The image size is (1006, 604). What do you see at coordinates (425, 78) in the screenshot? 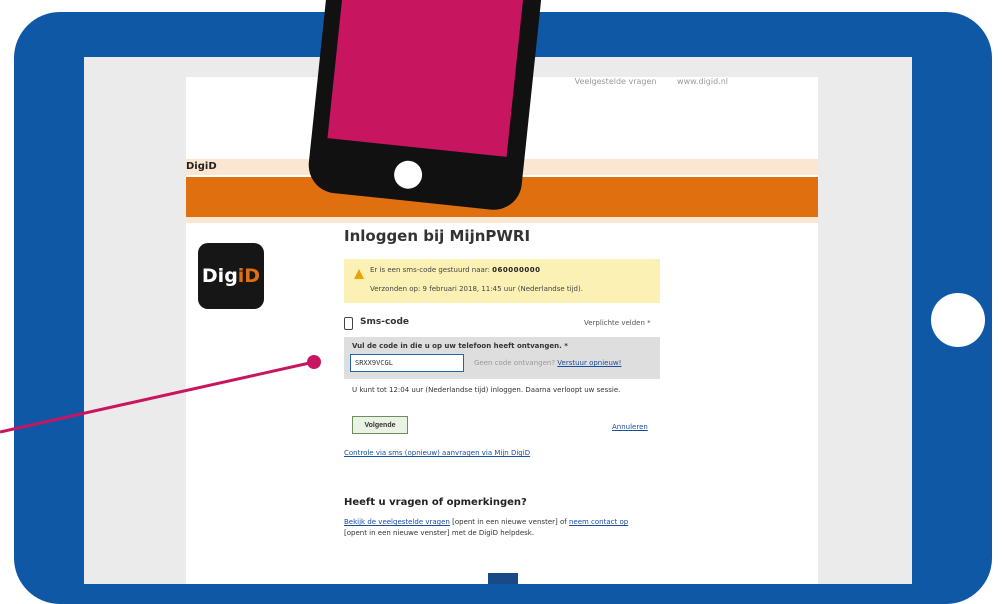
I see `phone-screen` at bounding box center [425, 78].